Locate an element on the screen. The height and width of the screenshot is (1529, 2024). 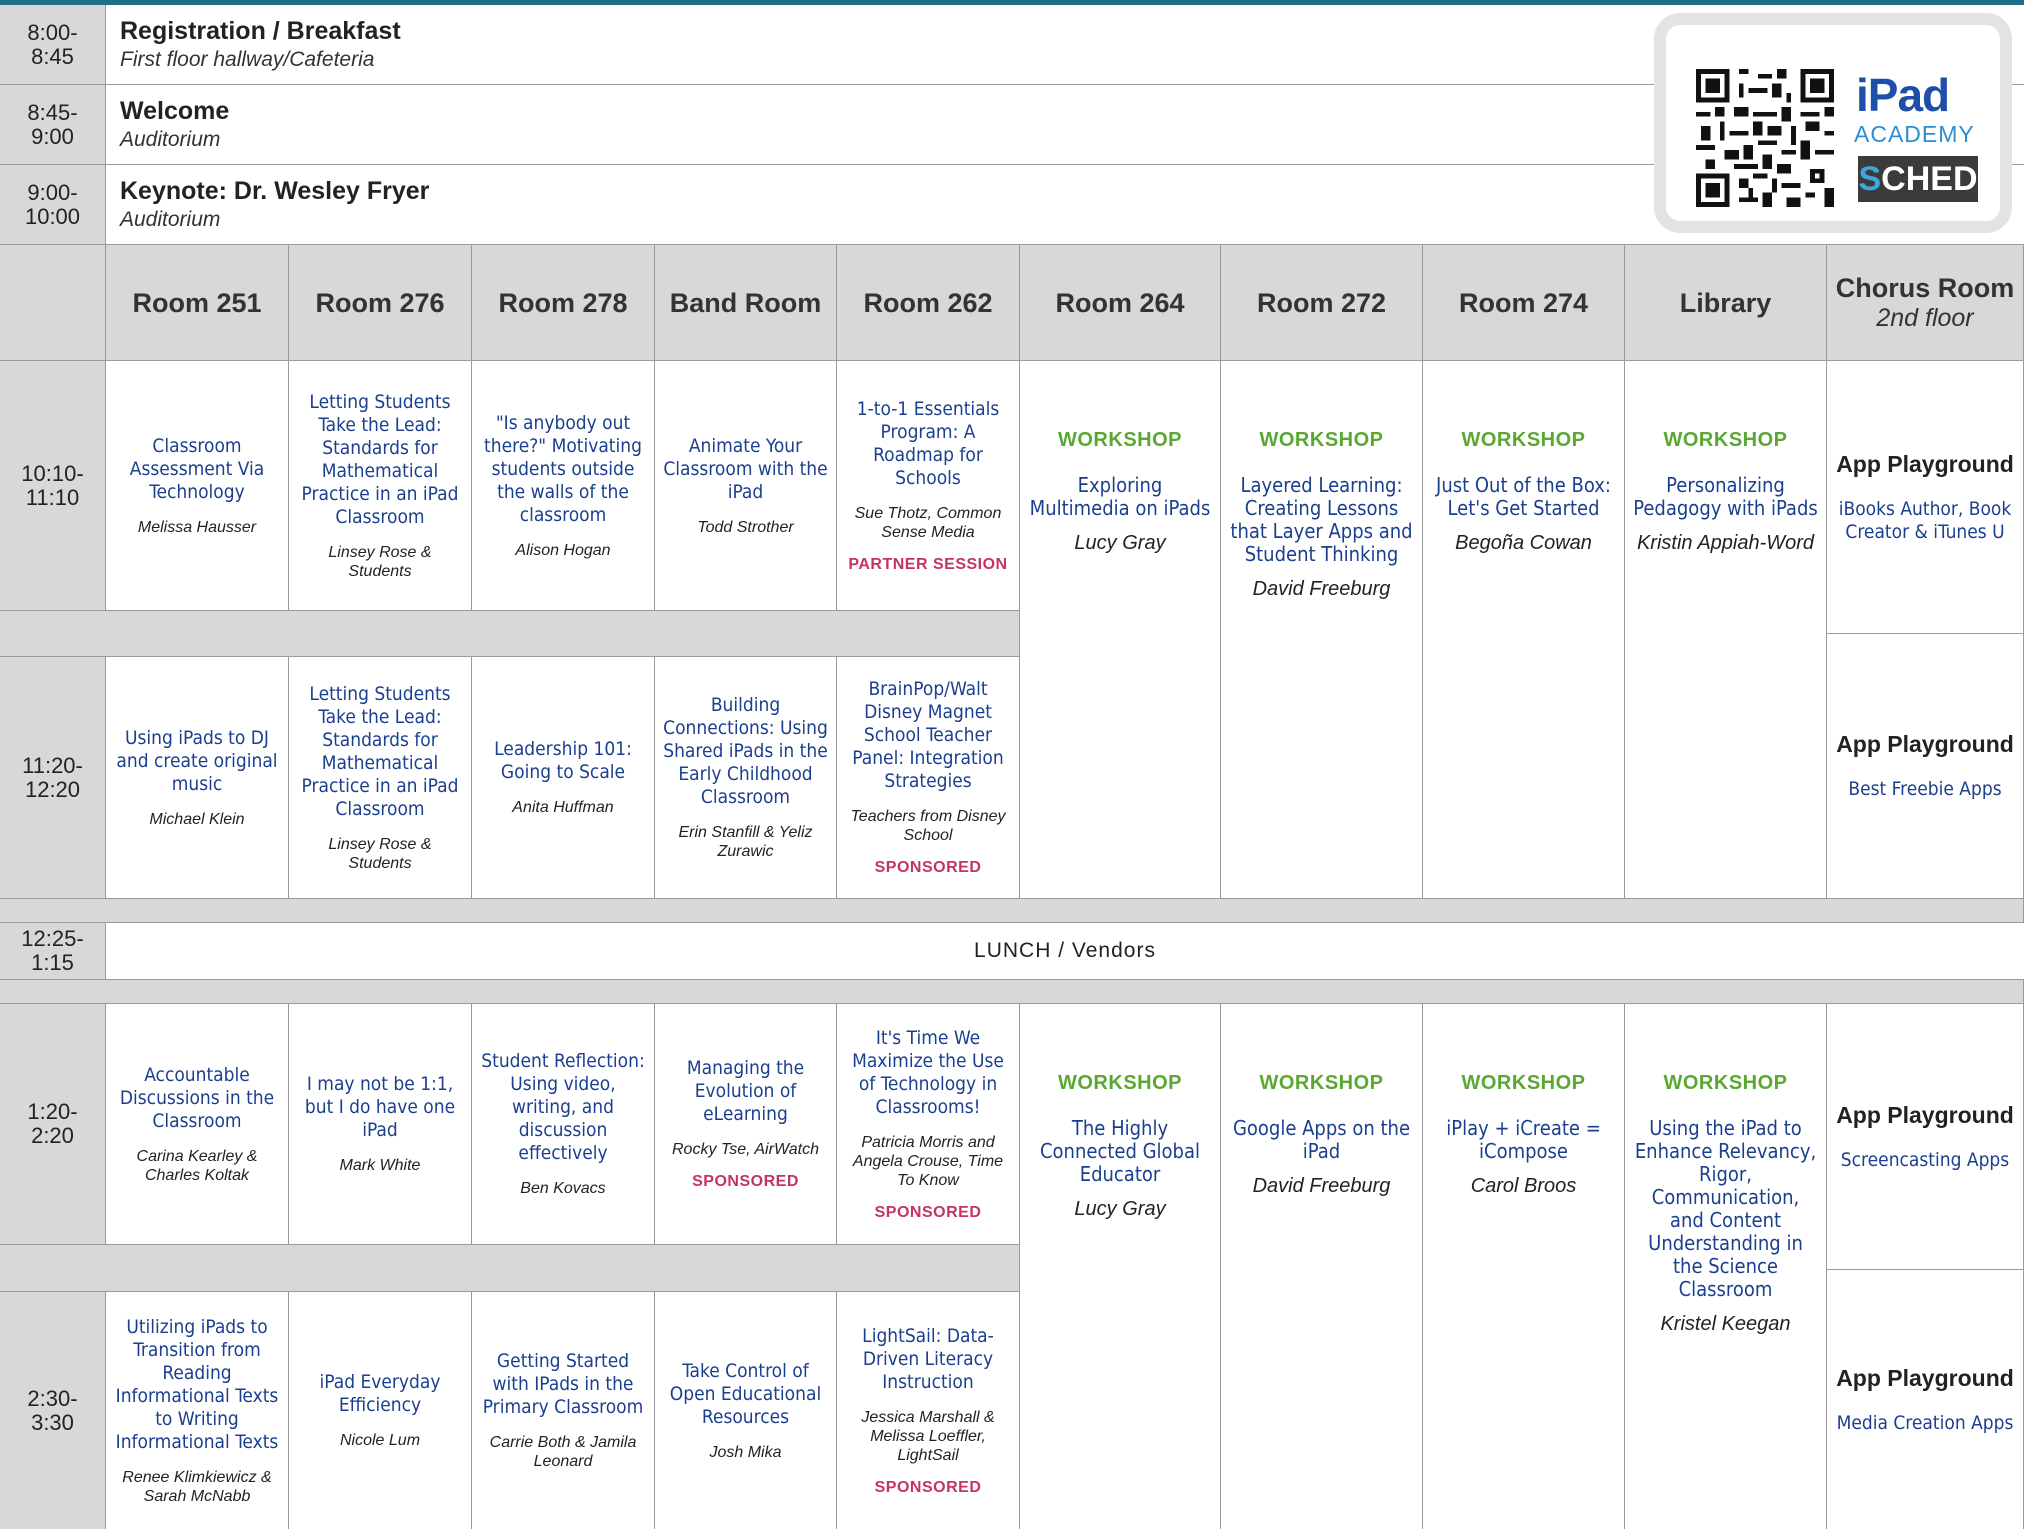
session-presenter: Rocky Tse, AirWatch is located at coordinates (745, 1149).